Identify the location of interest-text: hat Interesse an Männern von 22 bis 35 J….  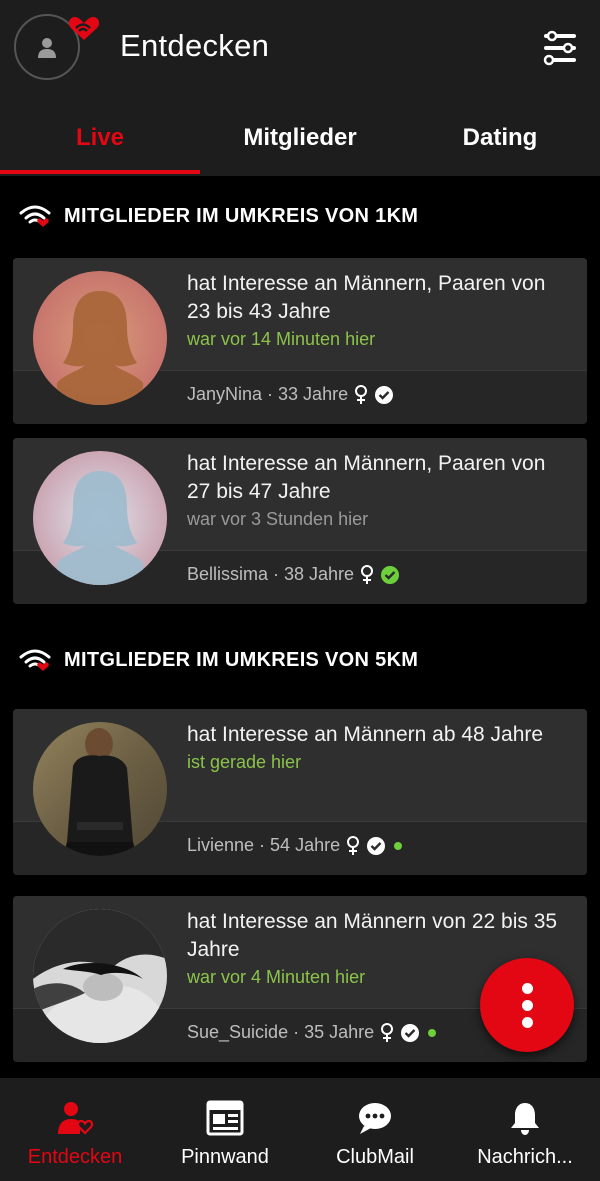
(372, 935).